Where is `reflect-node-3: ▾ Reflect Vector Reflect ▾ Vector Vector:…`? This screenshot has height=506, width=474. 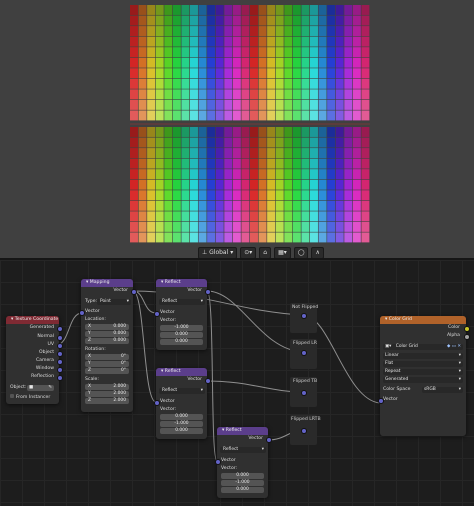 reflect-node-3: ▾ Reflect Vector Reflect ▾ Vector Vector:… is located at coordinates (243, 462).